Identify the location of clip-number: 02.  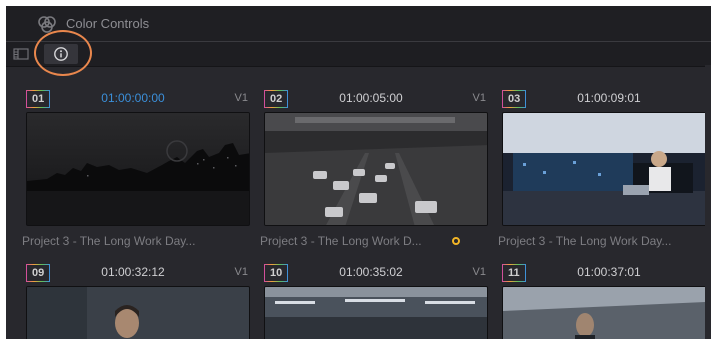
(276, 99).